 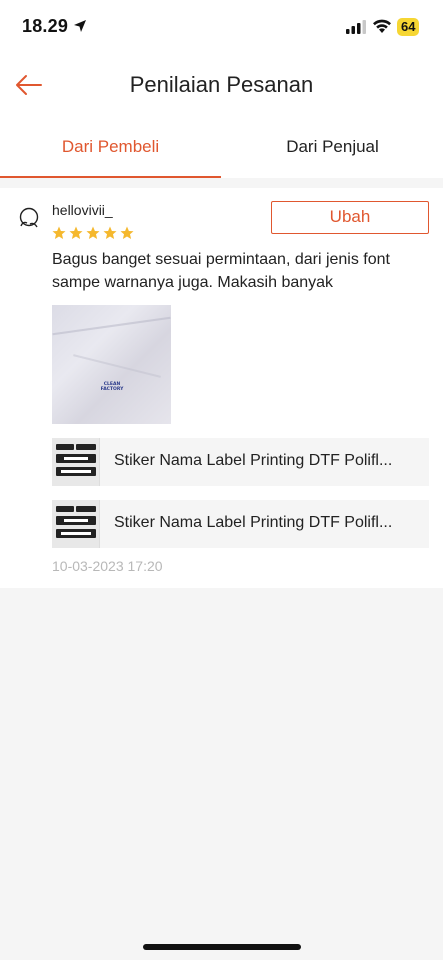 I want to click on review-timestamp: 10-03-2023 17:20, so click(x=107, y=566).